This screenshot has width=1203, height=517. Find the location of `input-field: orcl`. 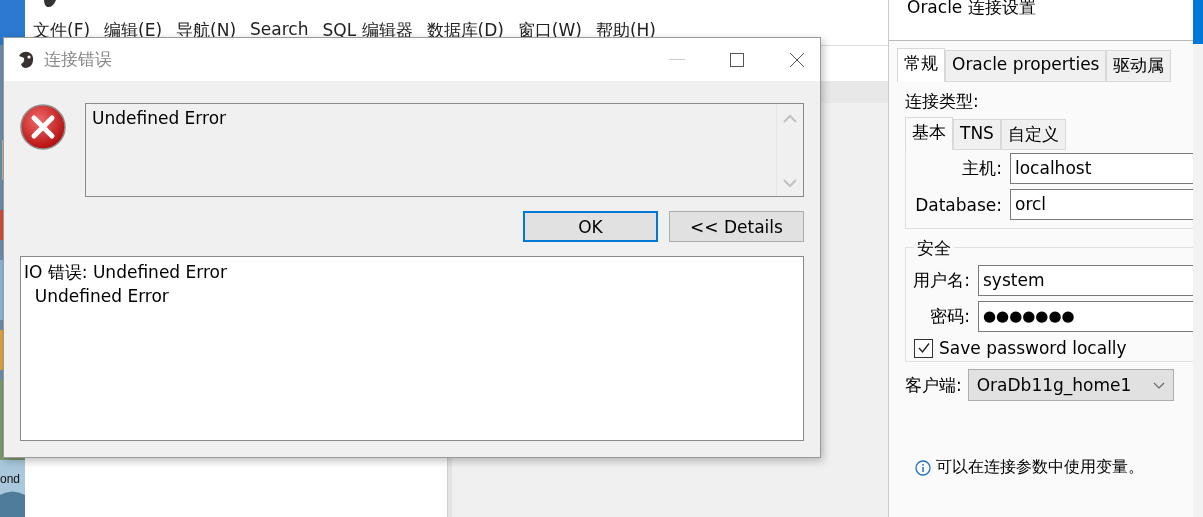

input-field: orcl is located at coordinates (1102, 204).